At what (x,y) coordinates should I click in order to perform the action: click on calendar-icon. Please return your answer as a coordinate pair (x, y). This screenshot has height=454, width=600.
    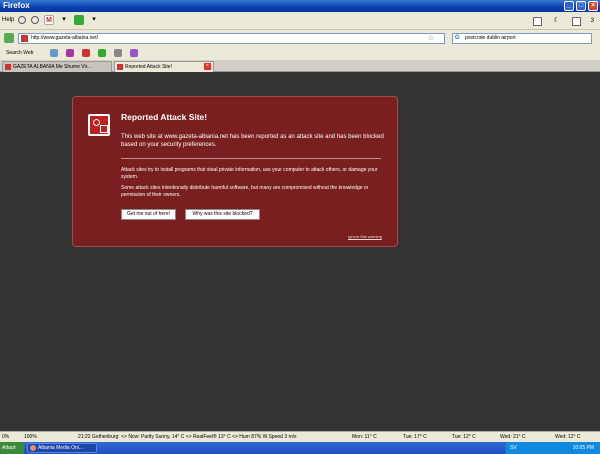
    Looking at the image, I should click on (576, 21).